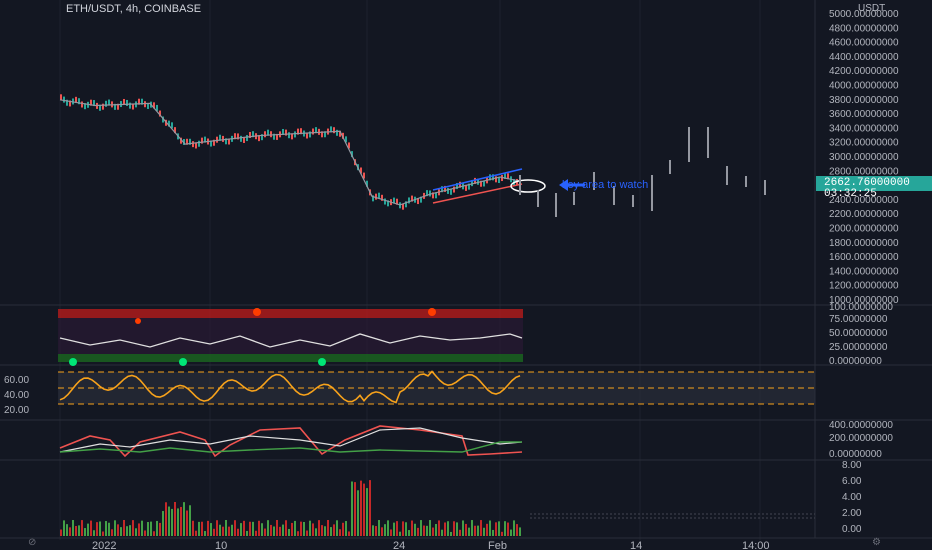  I want to click on time-tick: 10, so click(221, 545).